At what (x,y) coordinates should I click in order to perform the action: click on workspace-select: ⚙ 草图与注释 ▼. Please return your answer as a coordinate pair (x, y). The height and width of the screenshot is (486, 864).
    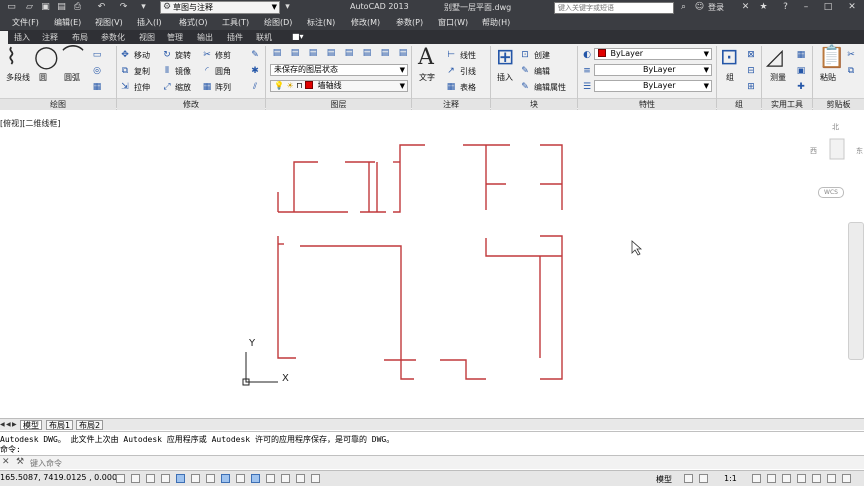
    Looking at the image, I should click on (220, 7).